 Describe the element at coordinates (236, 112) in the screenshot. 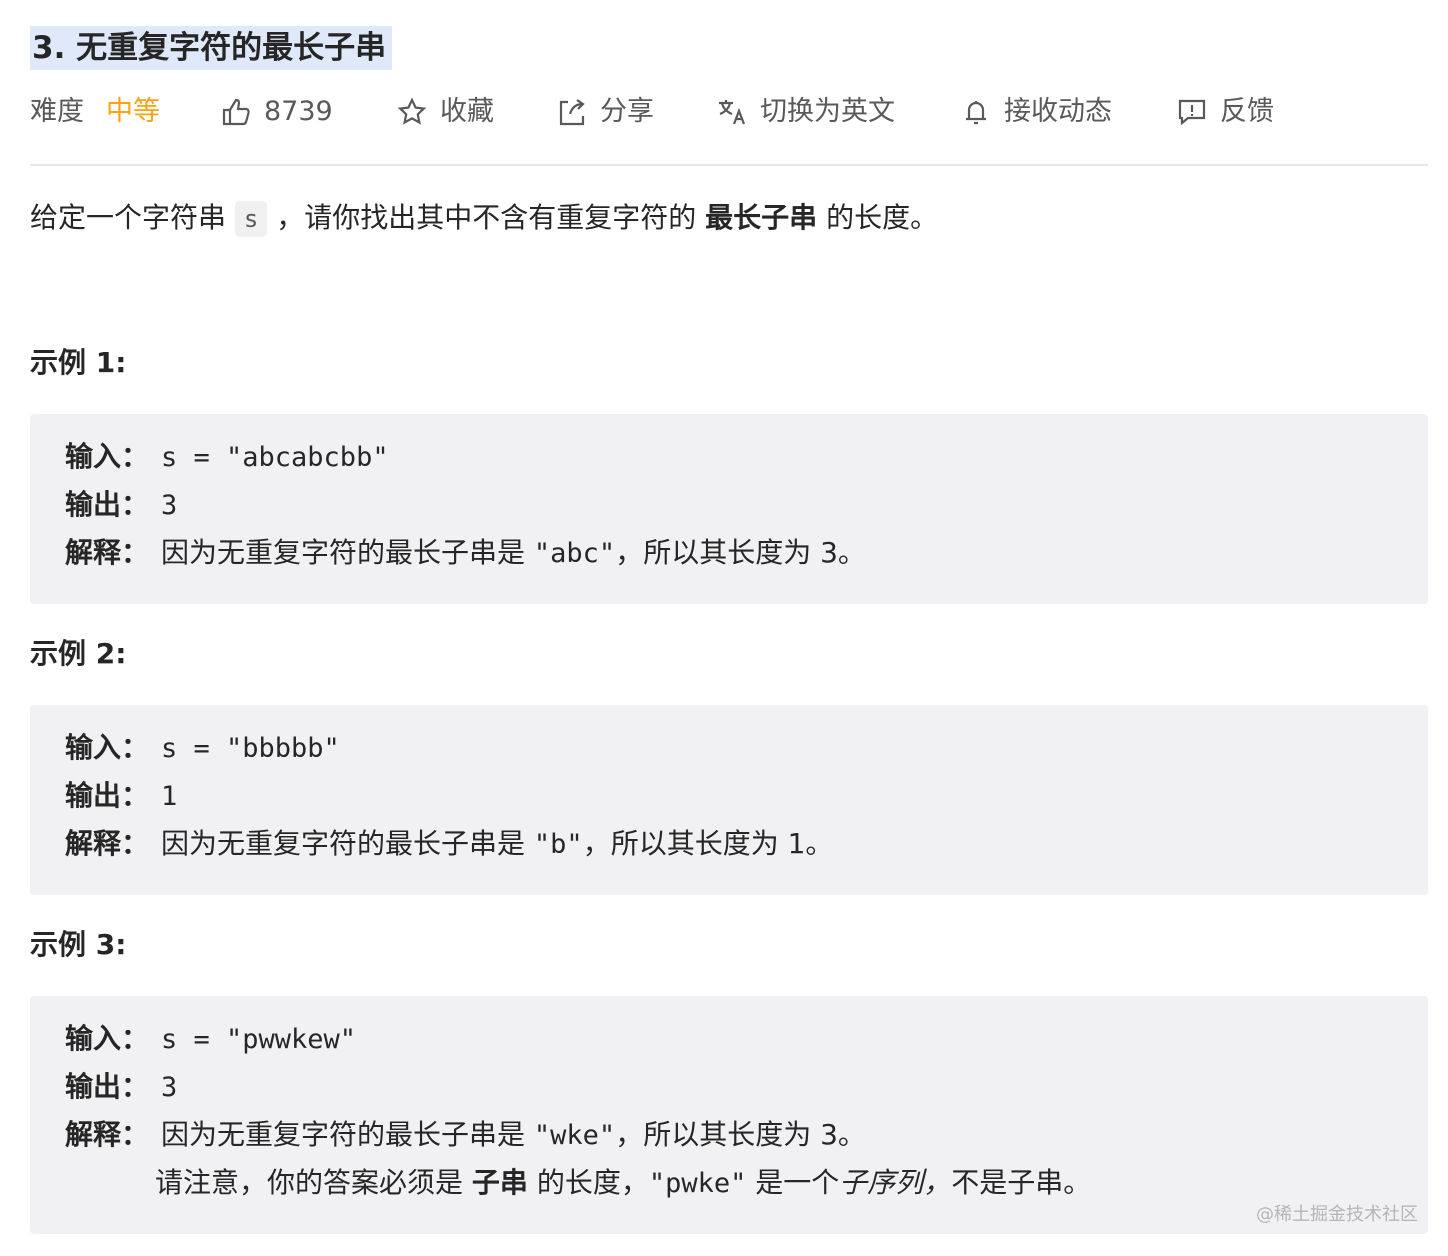

I see `thumbs-up-icon` at that location.